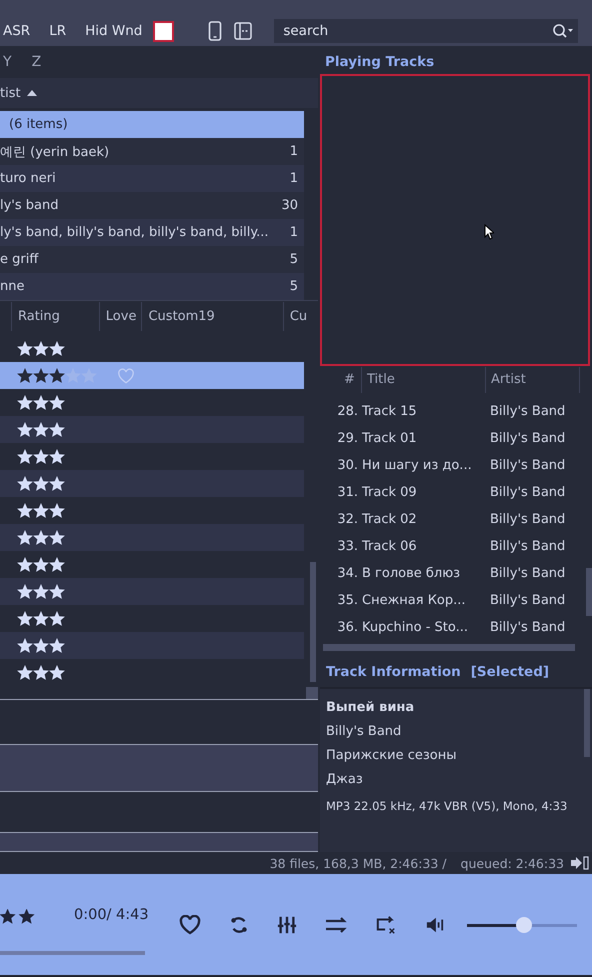 Image resolution: width=592 pixels, height=977 pixels. What do you see at coordinates (347, 573) in the screenshot?
I see `track-number: 34.` at bounding box center [347, 573].